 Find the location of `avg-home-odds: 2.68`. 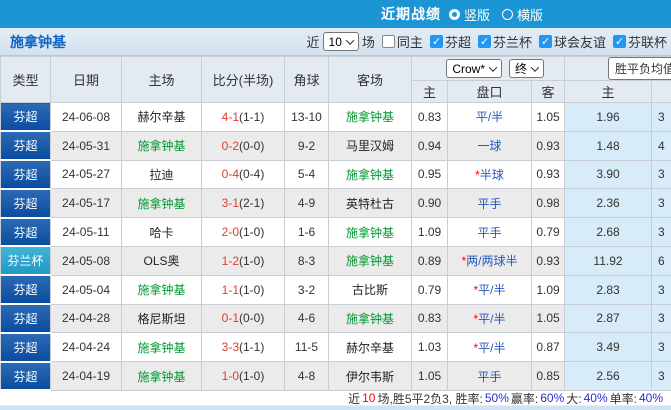

avg-home-odds: 2.68 is located at coordinates (608, 232).